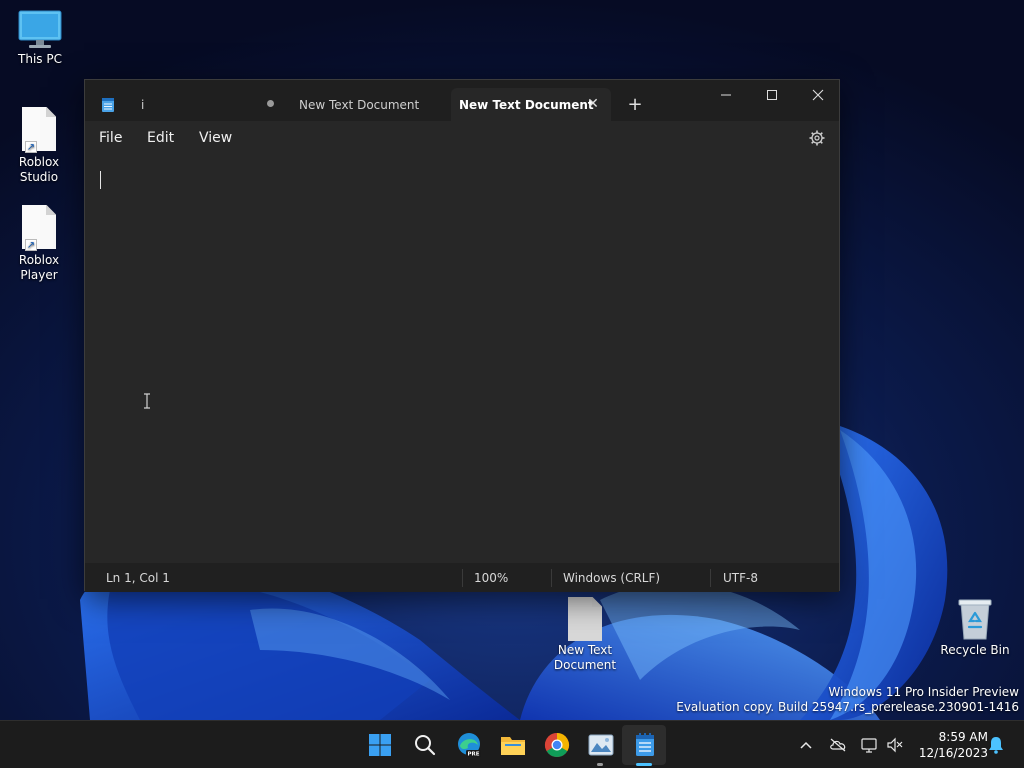 The height and width of the screenshot is (768, 1024). What do you see at coordinates (963, 737) in the screenshot?
I see `clock-time: 8:59 AM` at bounding box center [963, 737].